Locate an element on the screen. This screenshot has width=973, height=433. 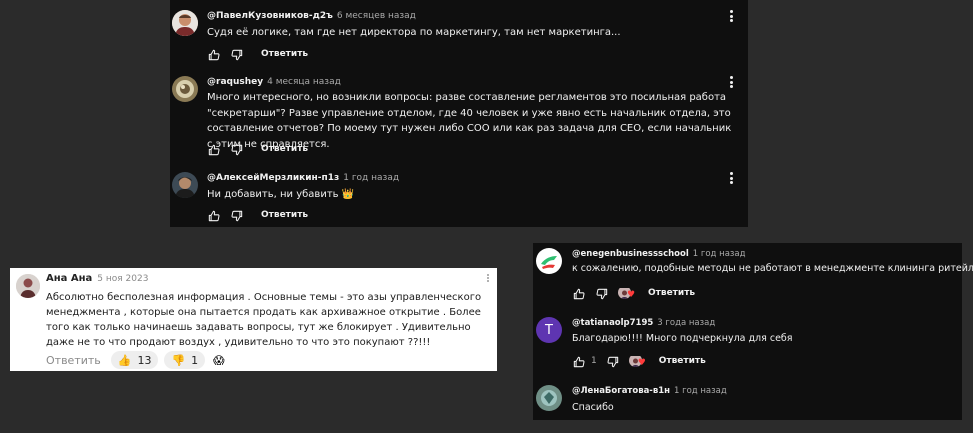
comment-actions: 1 ♥ Ответить is located at coordinates (639, 361).